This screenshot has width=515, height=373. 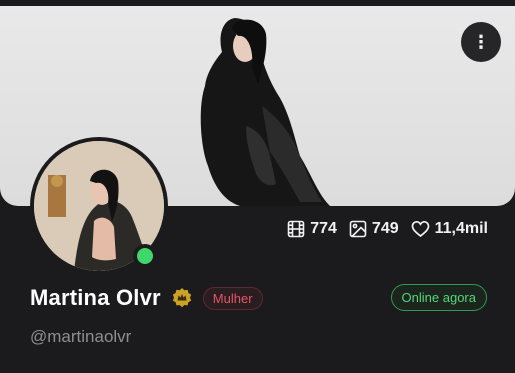 I want to click on name-row: Martina Olvr Mulher, so click(x=146, y=298).